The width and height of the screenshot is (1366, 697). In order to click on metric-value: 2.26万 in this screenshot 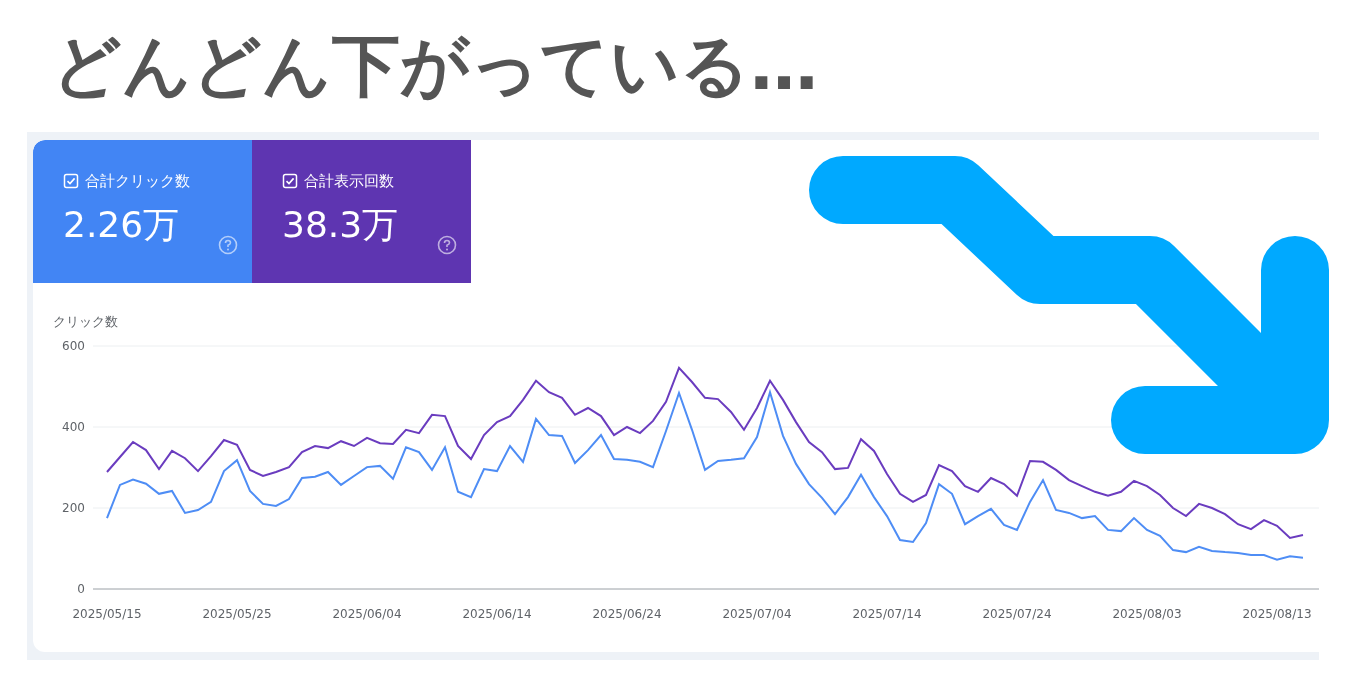, I will do `click(121, 224)`.